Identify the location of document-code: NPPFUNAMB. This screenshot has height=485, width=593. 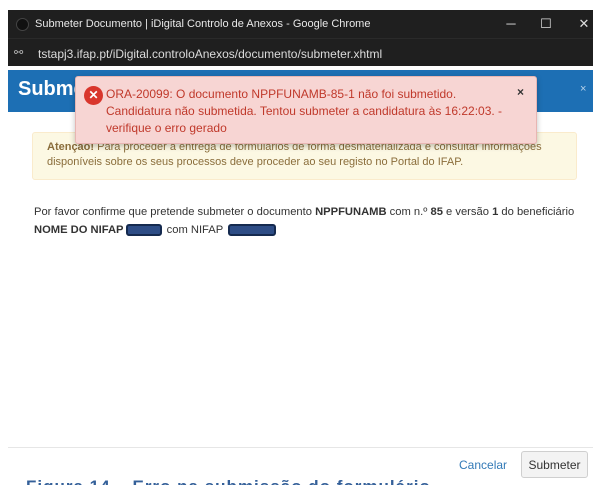
(351, 212).